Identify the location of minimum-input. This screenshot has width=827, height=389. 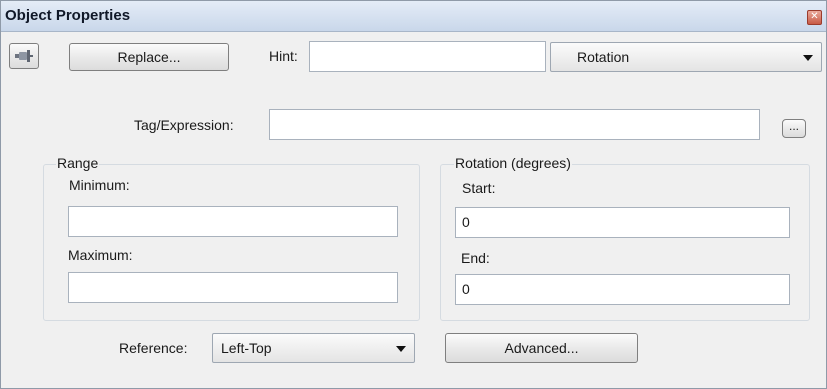
(233, 221).